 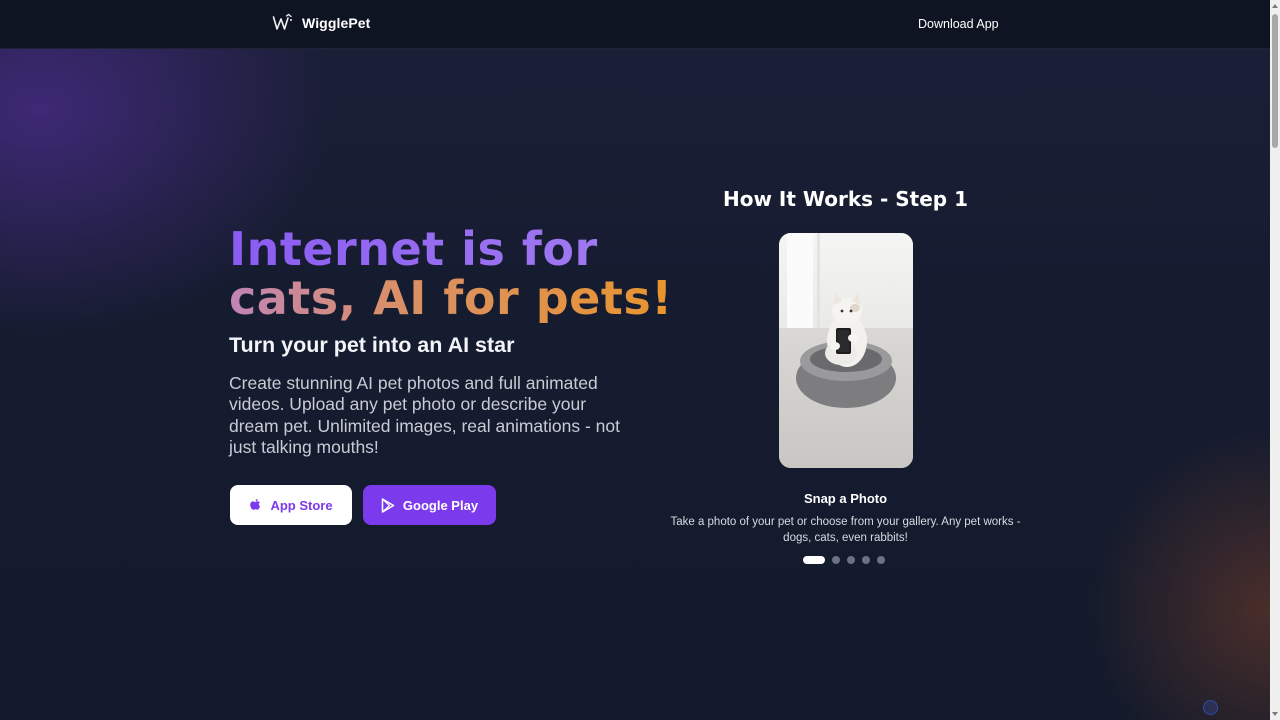 What do you see at coordinates (282, 21) in the screenshot?
I see `wigglepet-logo-icon` at bounding box center [282, 21].